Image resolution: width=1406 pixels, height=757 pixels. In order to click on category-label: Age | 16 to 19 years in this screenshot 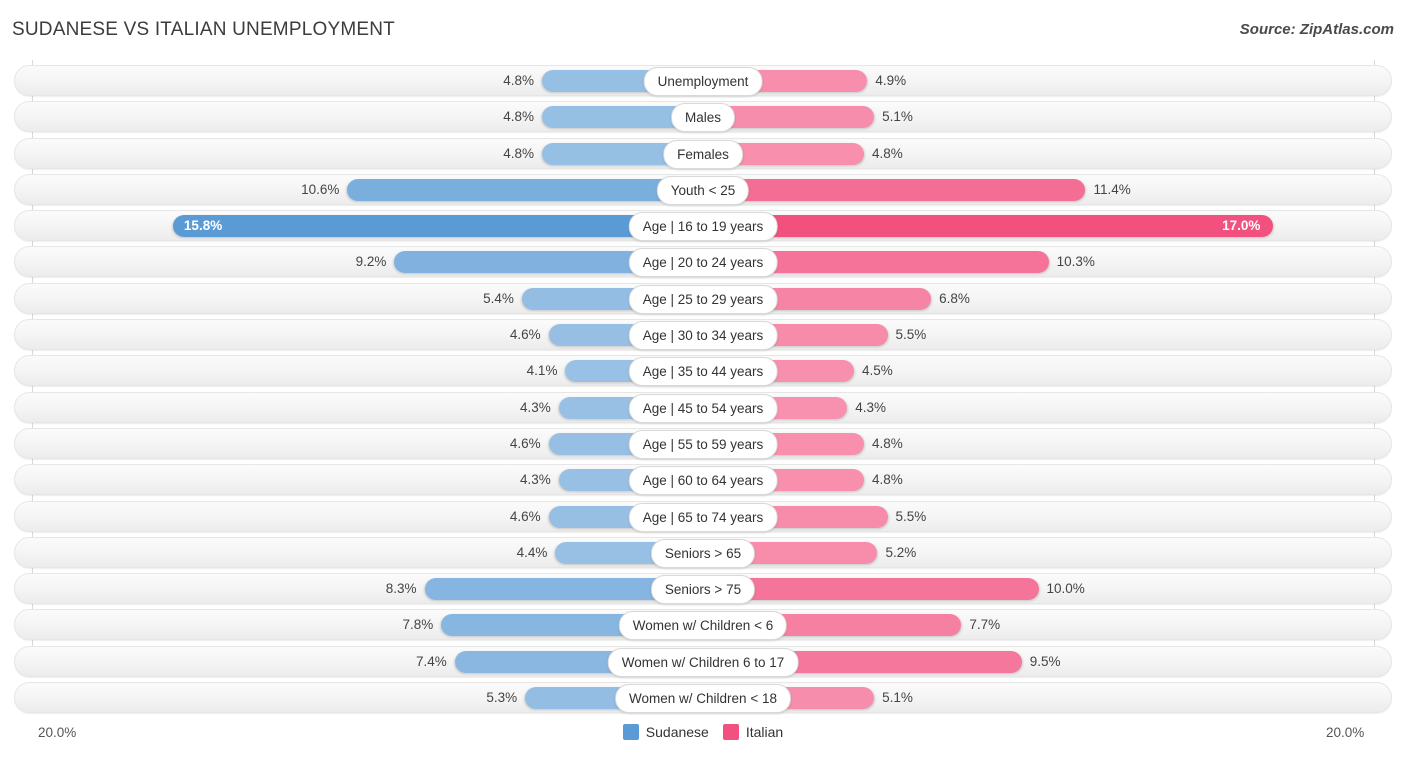, I will do `click(703, 227)`.